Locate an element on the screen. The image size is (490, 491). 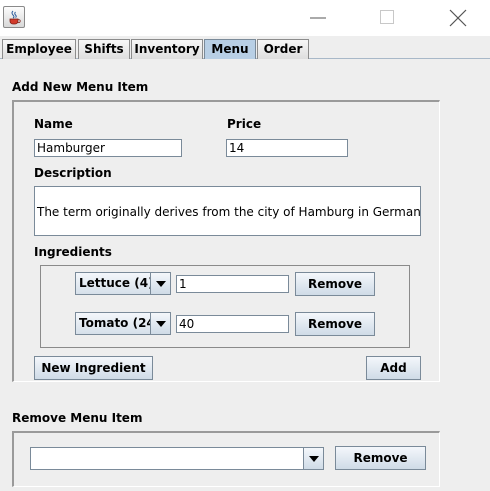
ingredient-select: Lettuce (4) is located at coordinates (123, 283).